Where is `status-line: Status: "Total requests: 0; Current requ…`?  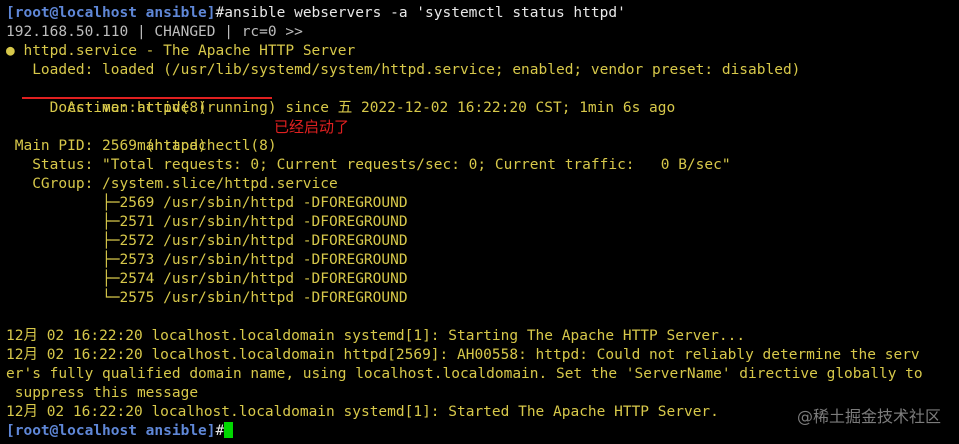 status-line: Status: "Total requests: 0; Current requ… is located at coordinates (368, 165).